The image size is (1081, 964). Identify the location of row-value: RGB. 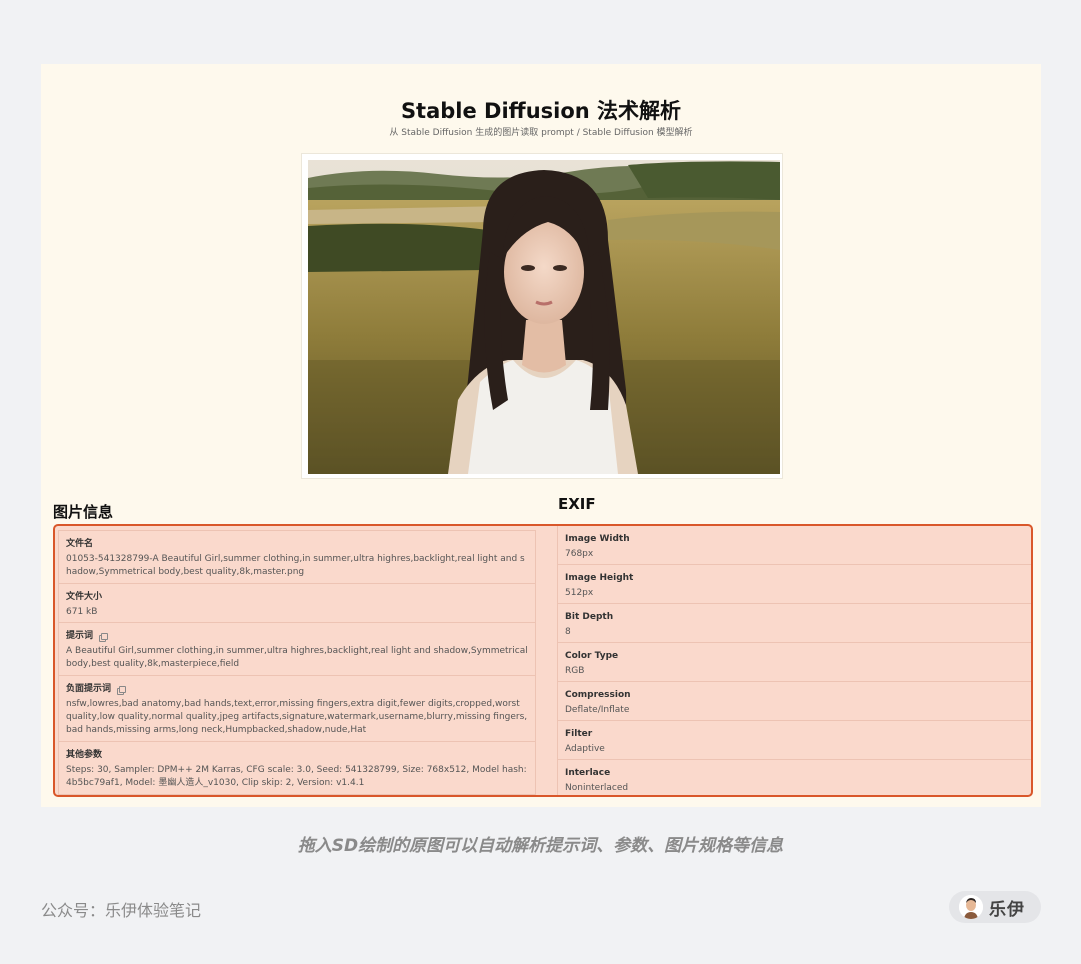
(794, 671).